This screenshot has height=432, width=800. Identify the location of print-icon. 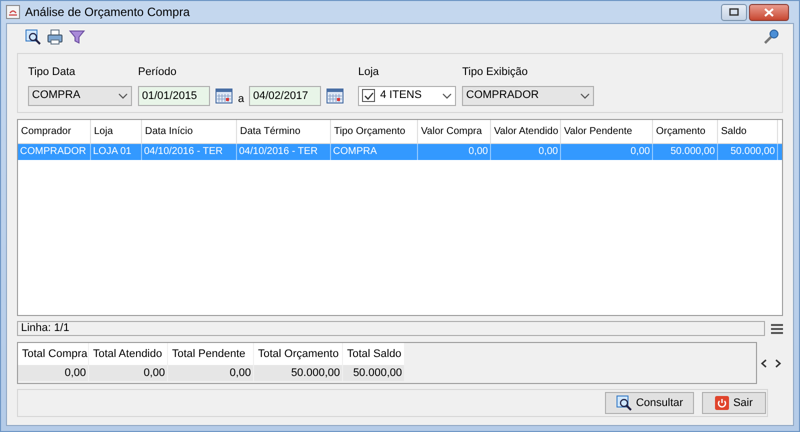
(55, 37).